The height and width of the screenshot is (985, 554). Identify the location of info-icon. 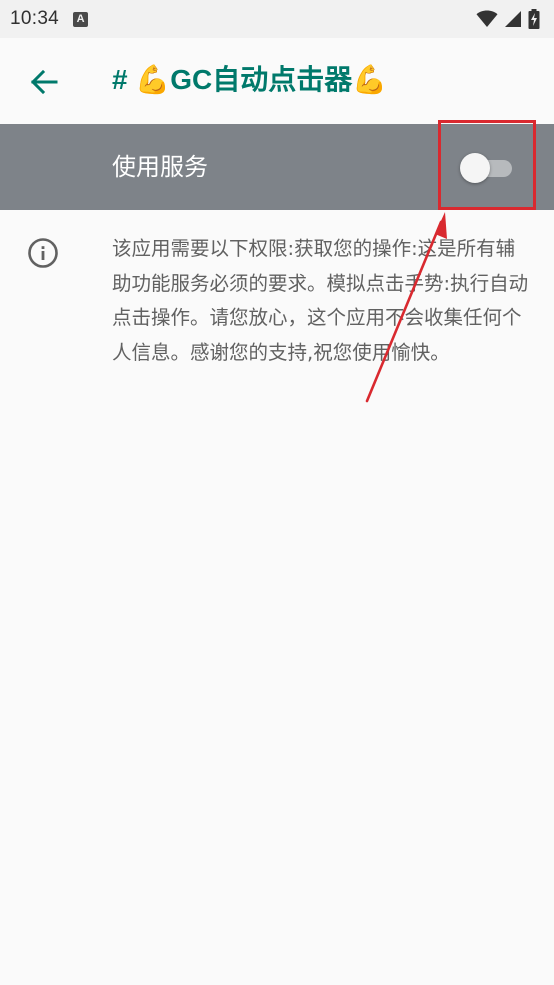
(43, 253).